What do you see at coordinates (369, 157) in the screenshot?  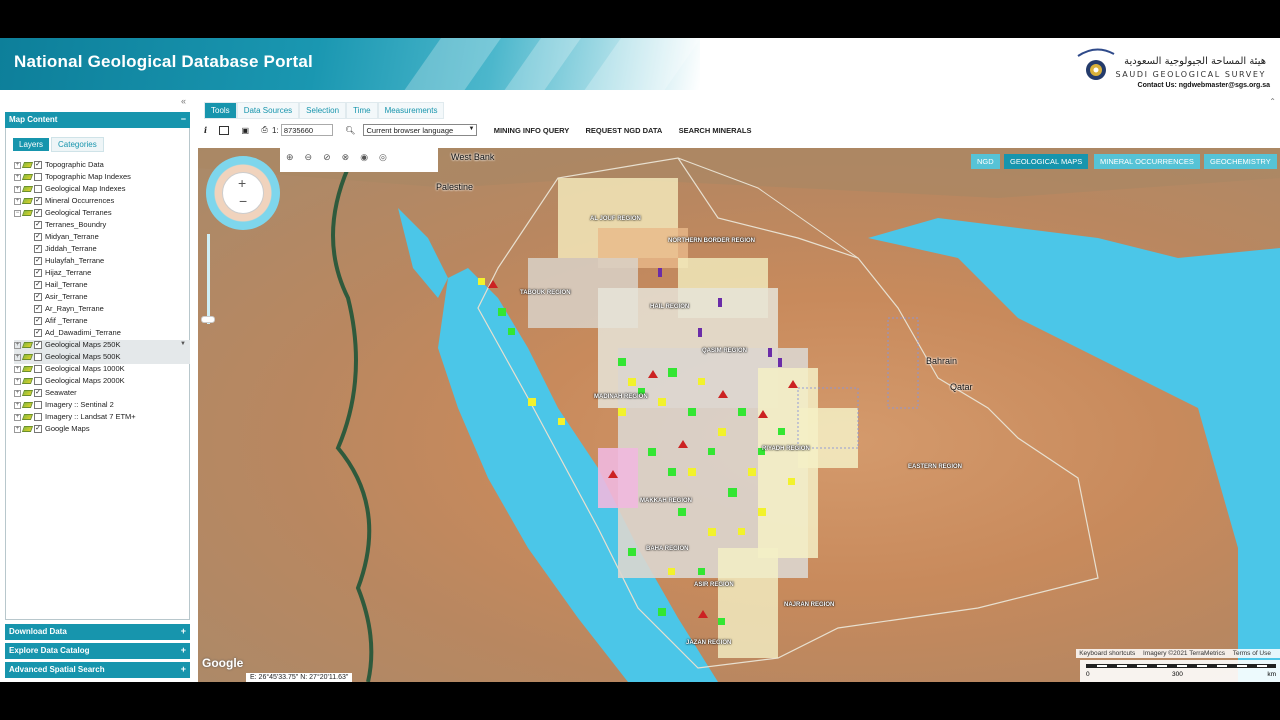 I see `view-icon: ◉` at bounding box center [369, 157].